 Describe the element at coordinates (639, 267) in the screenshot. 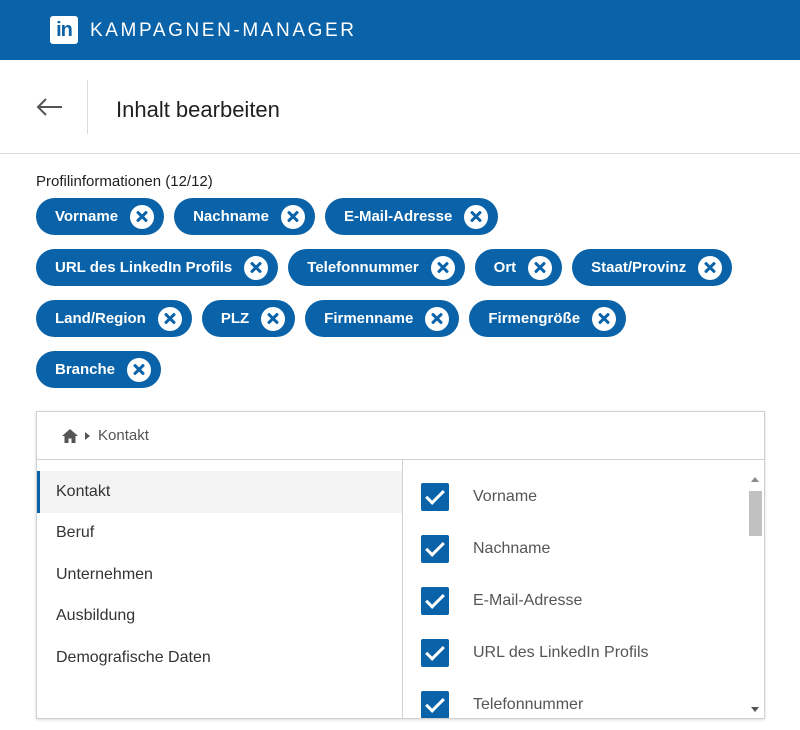

I see `chip-label: Staat/Provinz` at that location.